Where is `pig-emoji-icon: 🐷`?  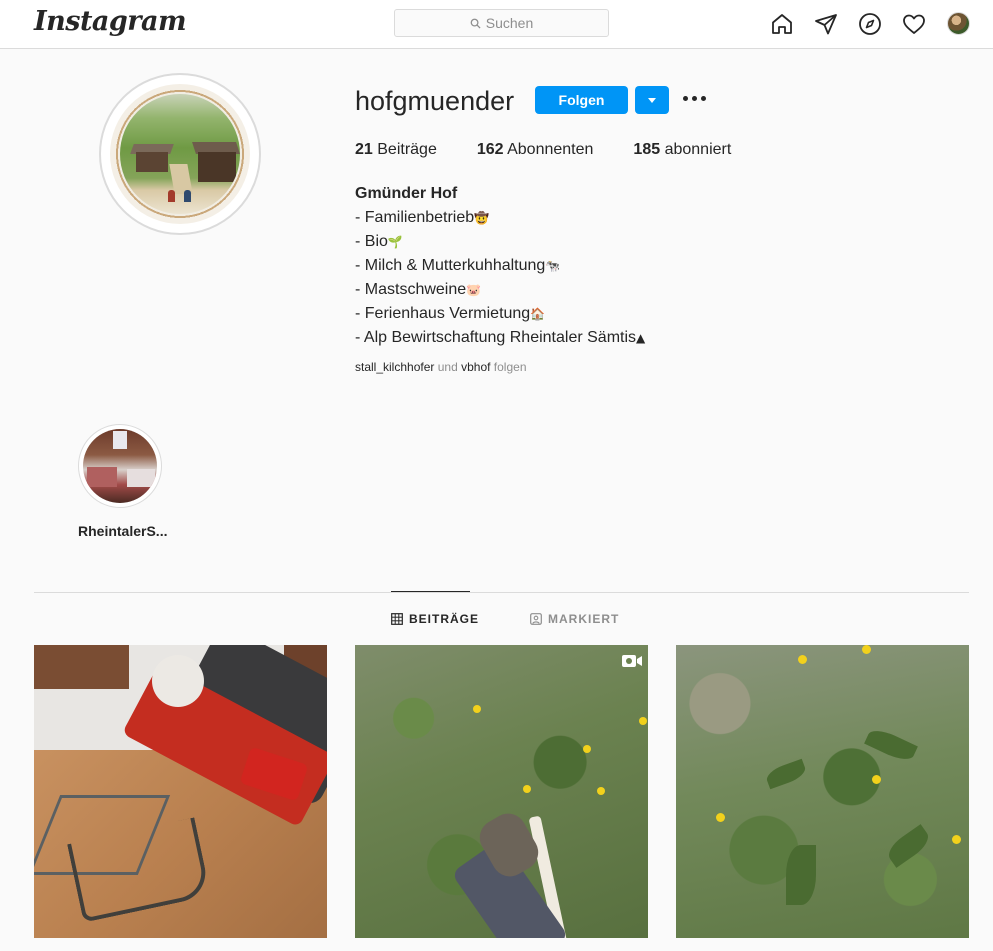 pig-emoji-icon: 🐷 is located at coordinates (474, 290).